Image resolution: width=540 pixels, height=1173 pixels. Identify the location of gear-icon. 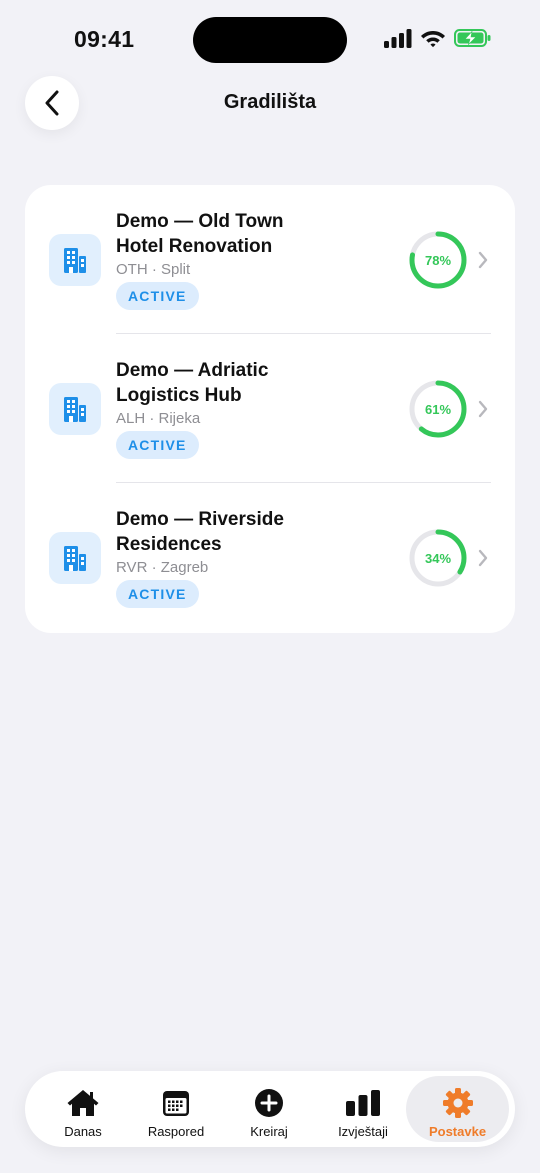
(457, 1103).